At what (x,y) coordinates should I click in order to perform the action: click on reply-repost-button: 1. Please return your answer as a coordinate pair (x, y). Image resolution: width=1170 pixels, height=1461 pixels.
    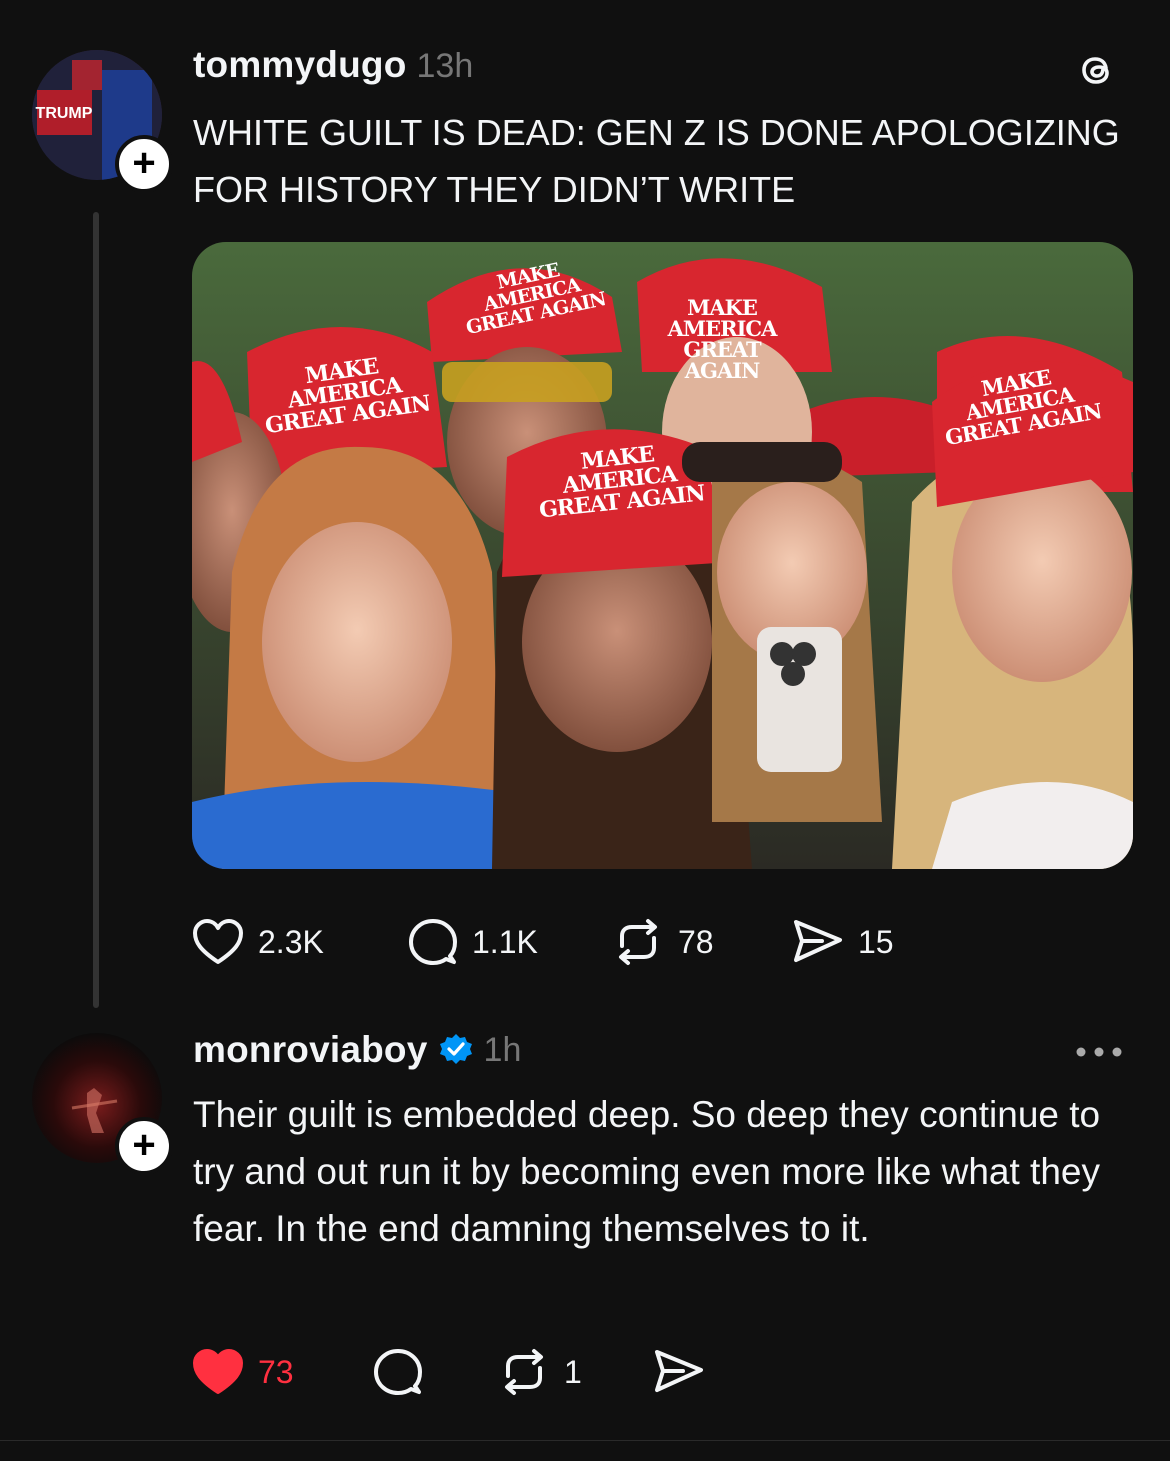
    Looking at the image, I should click on (540, 1372).